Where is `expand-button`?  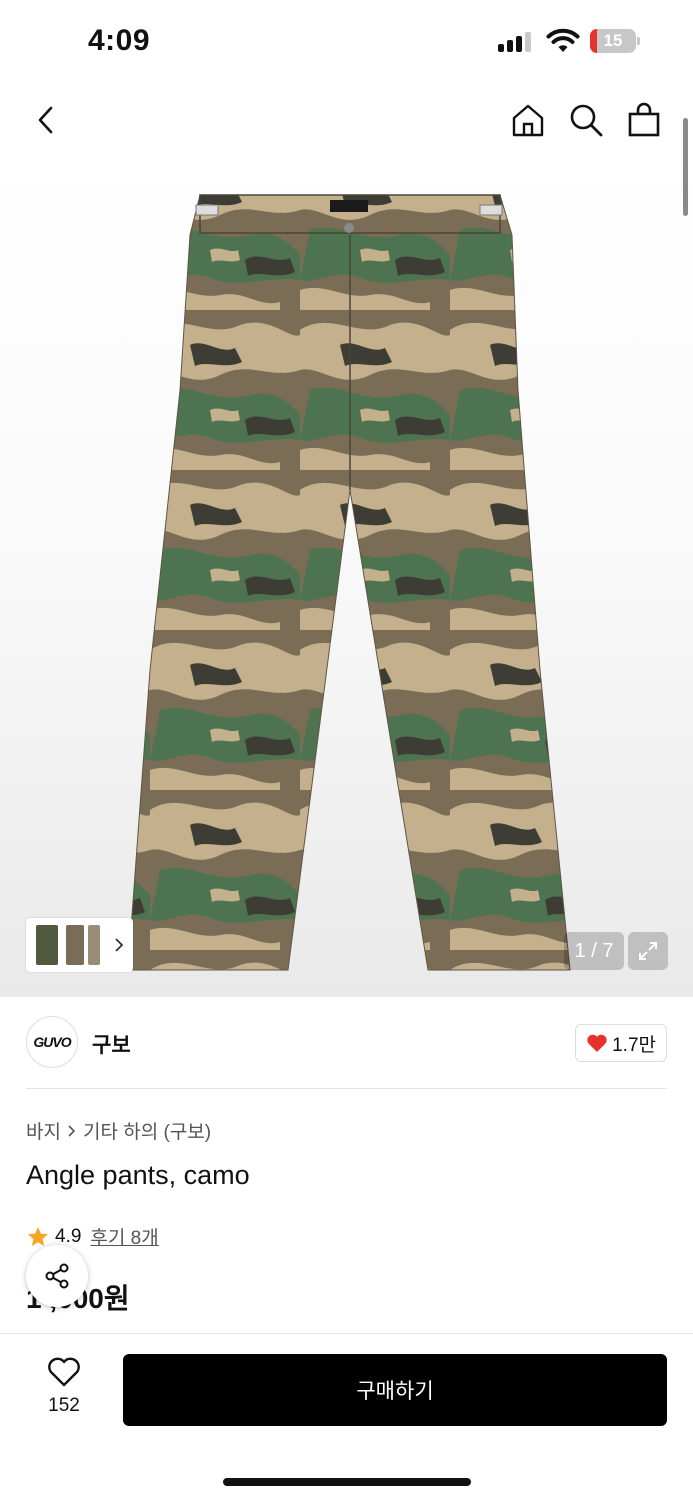
expand-button is located at coordinates (648, 951).